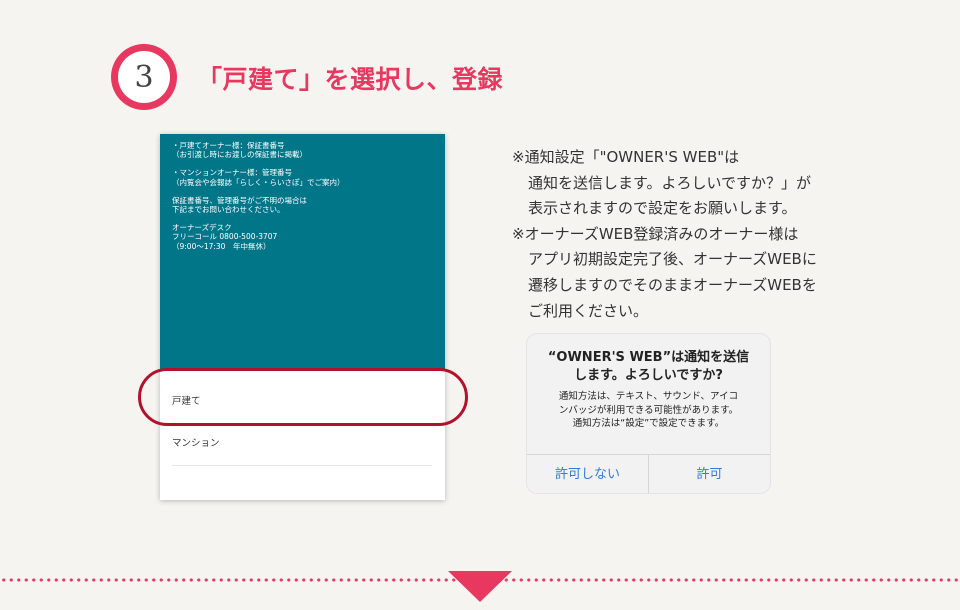 This screenshot has width=960, height=610. Describe the element at coordinates (709, 474) in the screenshot. I see `allow-button: 許可` at that location.